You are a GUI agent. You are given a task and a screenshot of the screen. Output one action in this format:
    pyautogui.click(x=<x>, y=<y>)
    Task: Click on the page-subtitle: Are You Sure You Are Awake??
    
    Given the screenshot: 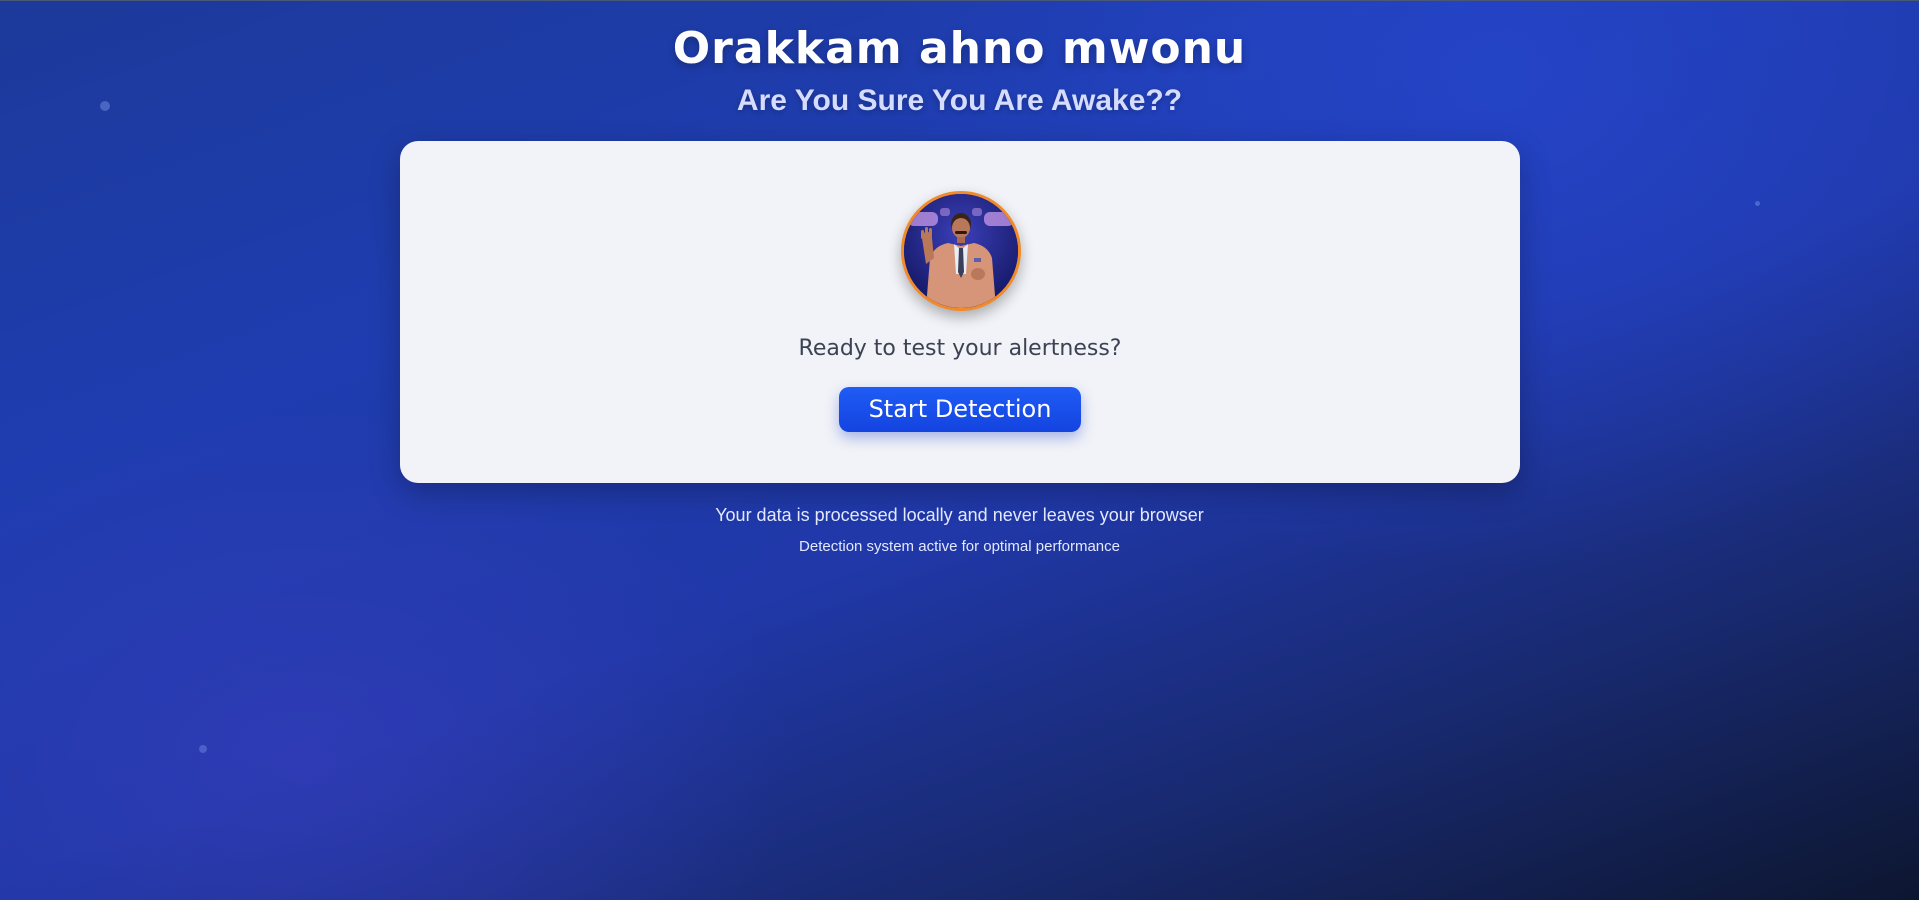 What is the action you would take?
    pyautogui.click(x=959, y=100)
    